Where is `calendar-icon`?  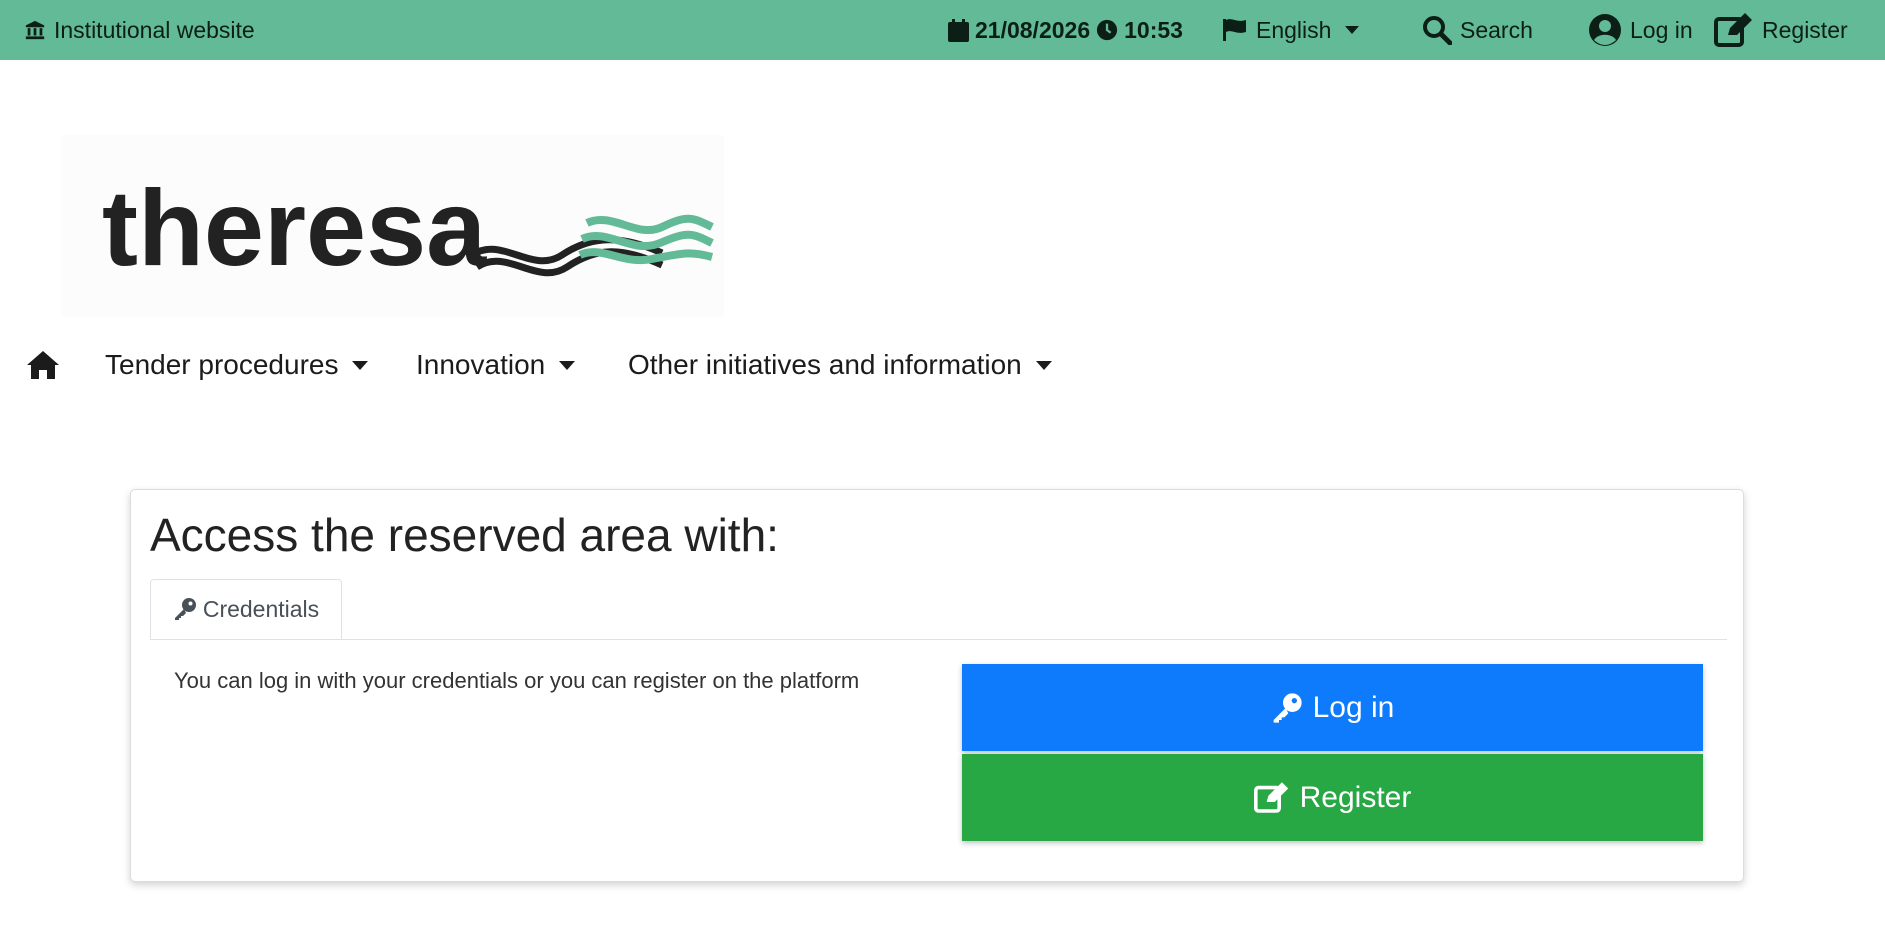
calendar-icon is located at coordinates (958, 30).